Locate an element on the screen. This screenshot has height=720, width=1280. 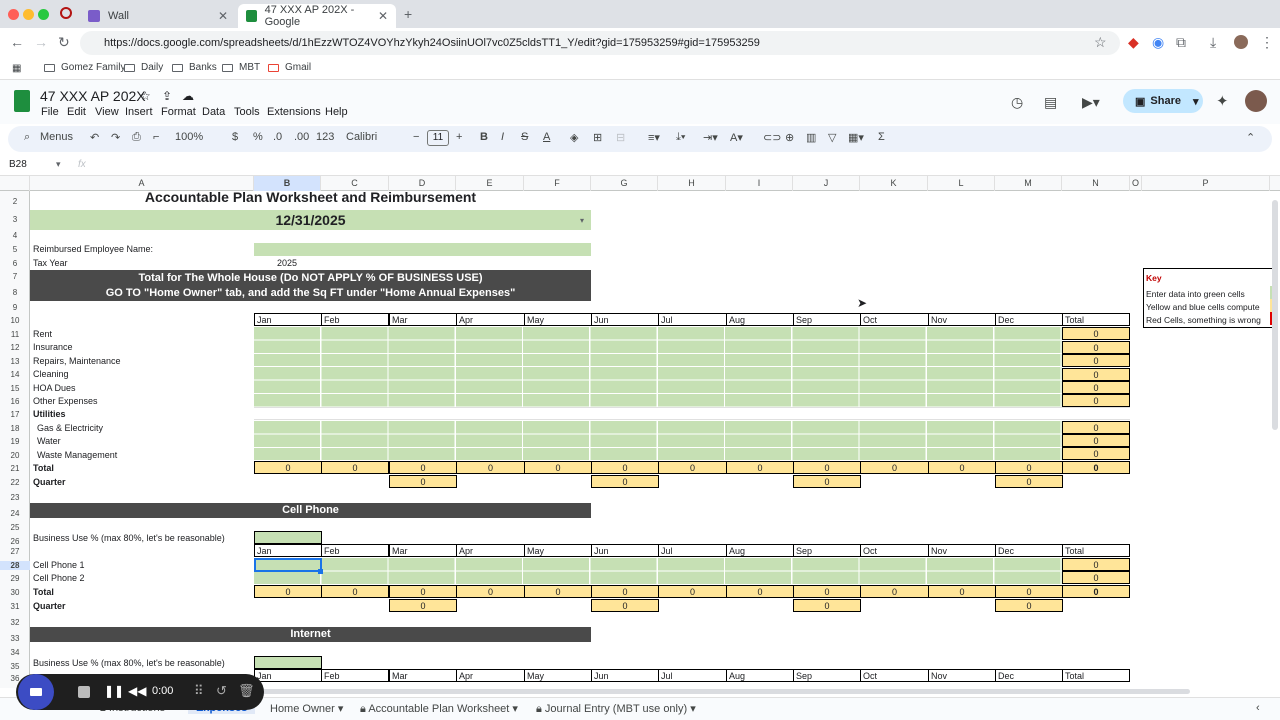
move-folder-icon: ⇪ is located at coordinates (167, 96).